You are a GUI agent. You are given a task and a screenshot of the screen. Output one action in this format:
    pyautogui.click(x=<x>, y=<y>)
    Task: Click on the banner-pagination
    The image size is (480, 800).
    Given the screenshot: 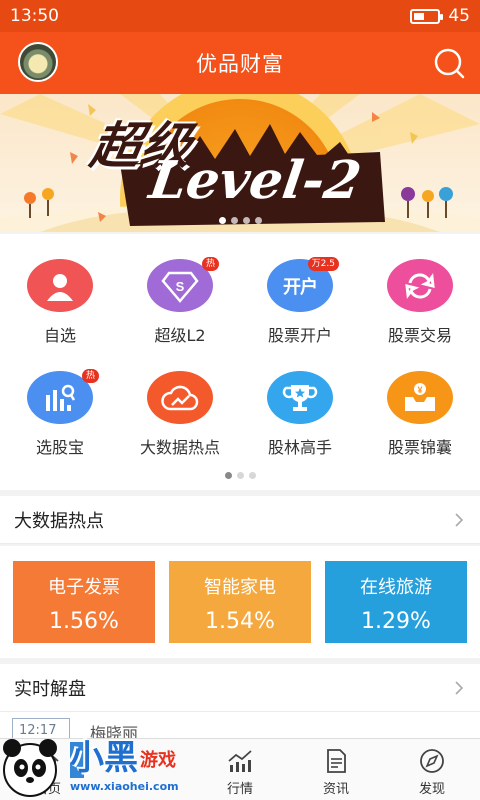 What is the action you would take?
    pyautogui.click(x=240, y=220)
    